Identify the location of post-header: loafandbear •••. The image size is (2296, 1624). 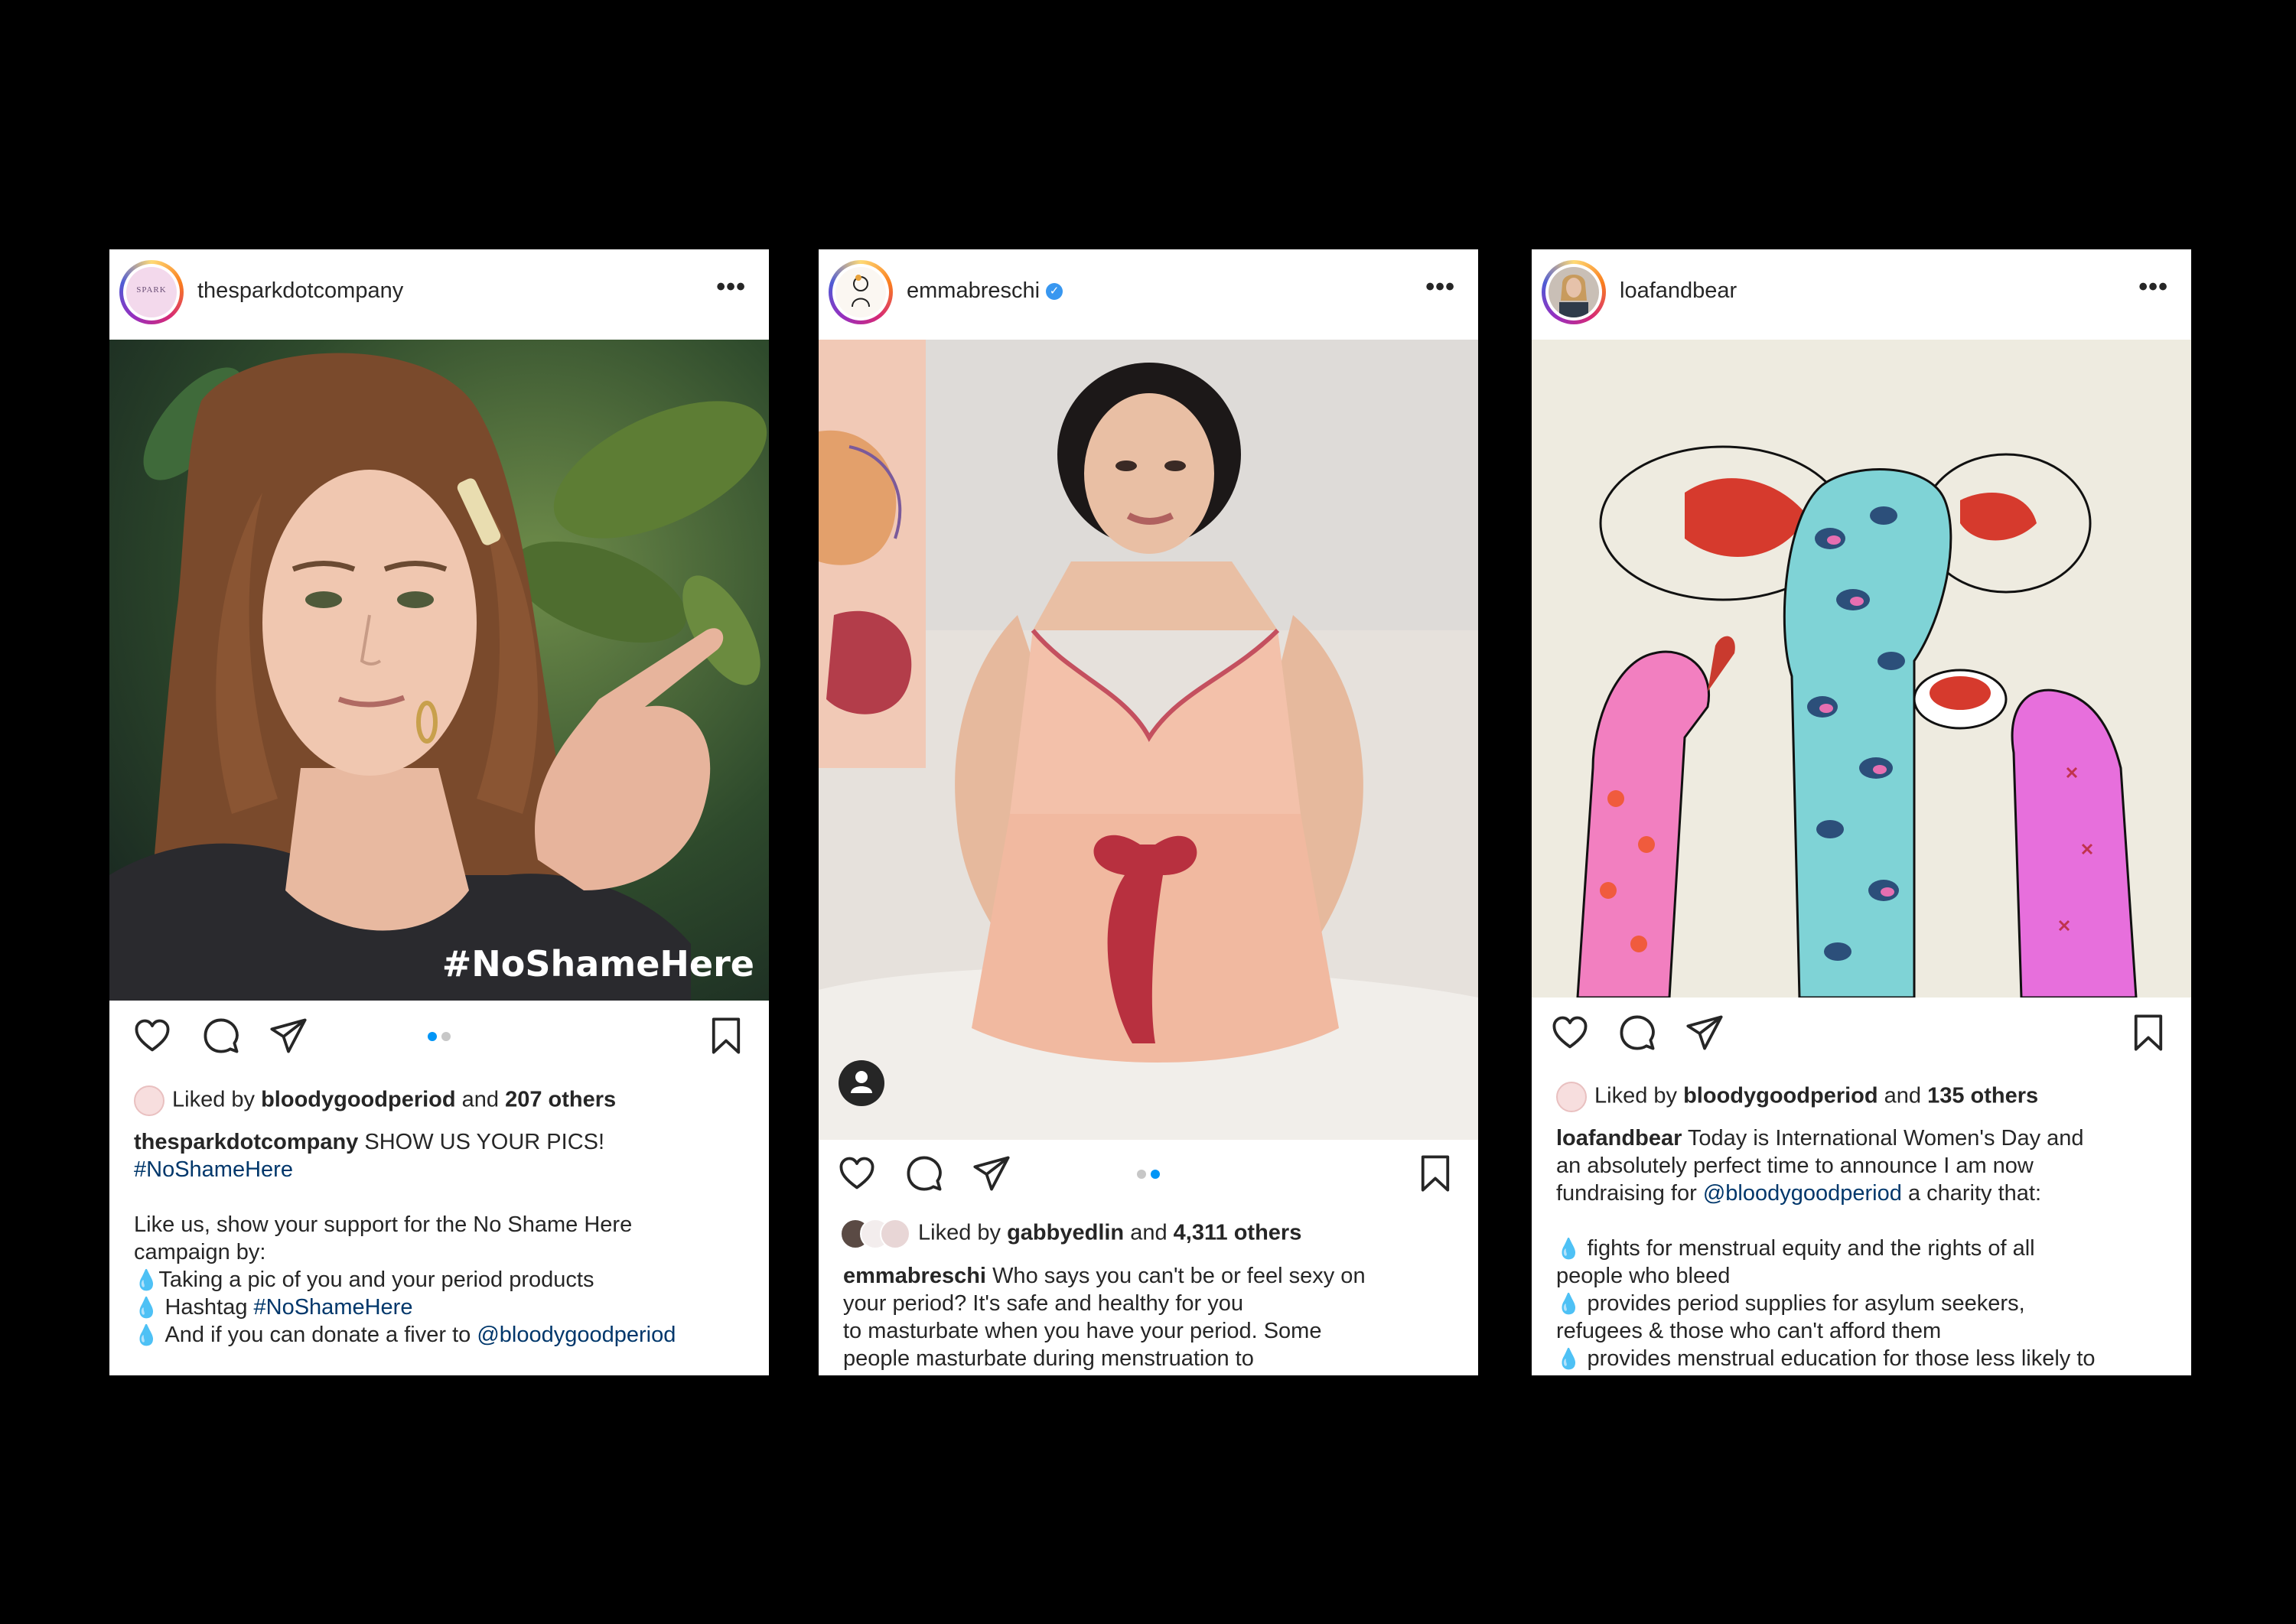
(1861, 294).